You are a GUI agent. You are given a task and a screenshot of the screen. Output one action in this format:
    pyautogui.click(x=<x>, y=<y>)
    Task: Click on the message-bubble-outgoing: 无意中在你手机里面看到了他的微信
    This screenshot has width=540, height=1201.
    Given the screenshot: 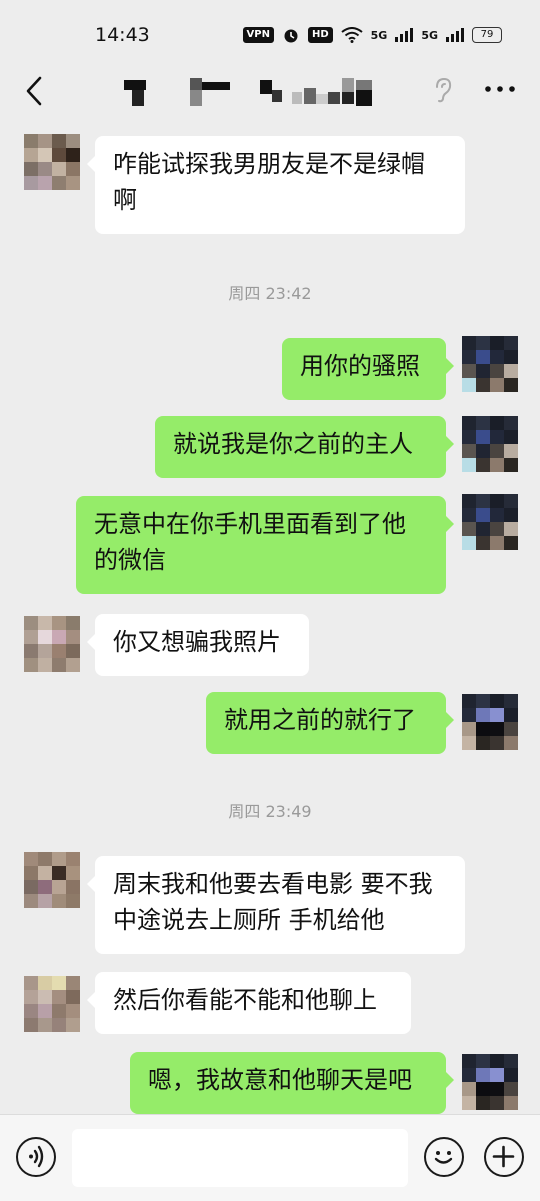 What is the action you would take?
    pyautogui.click(x=265, y=545)
    